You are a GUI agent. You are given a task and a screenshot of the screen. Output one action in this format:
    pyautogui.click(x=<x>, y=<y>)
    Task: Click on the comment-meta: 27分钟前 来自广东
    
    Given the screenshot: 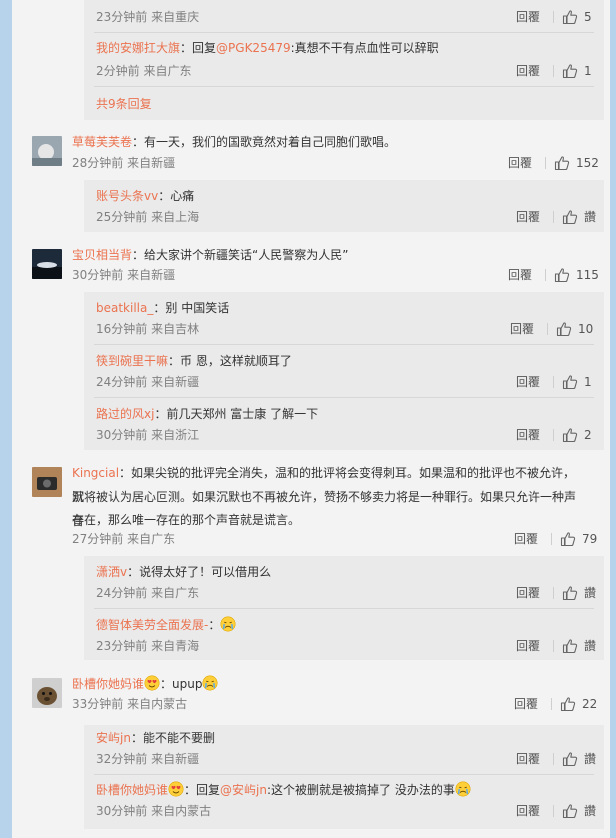 What is the action you would take?
    pyautogui.click(x=124, y=539)
    